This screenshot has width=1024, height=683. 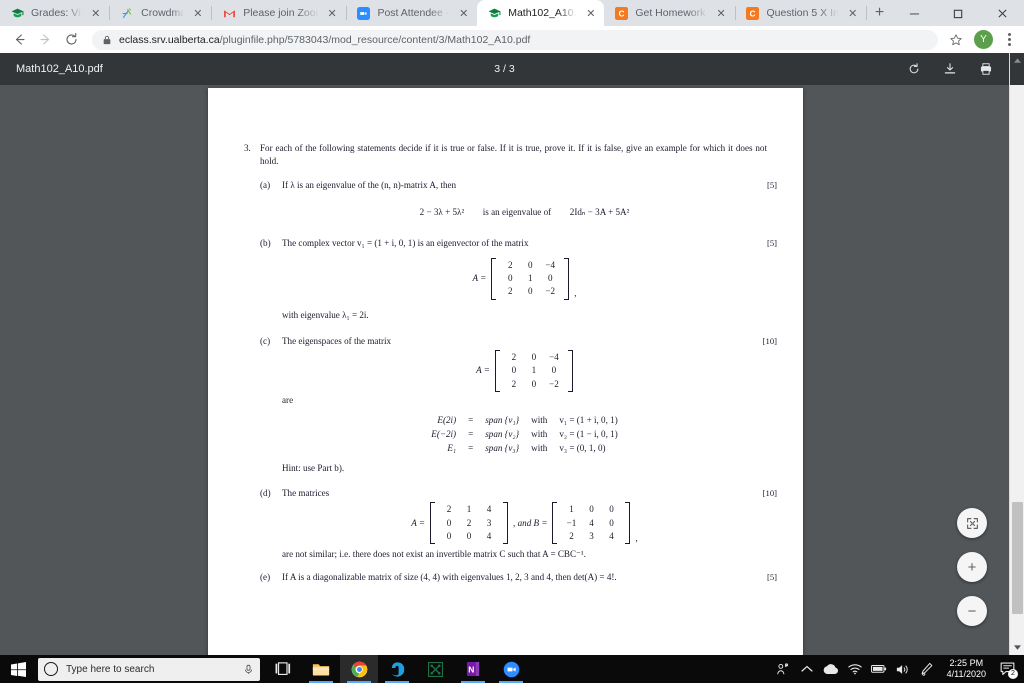 I want to click on svg-text: N, so click(x=471, y=669).